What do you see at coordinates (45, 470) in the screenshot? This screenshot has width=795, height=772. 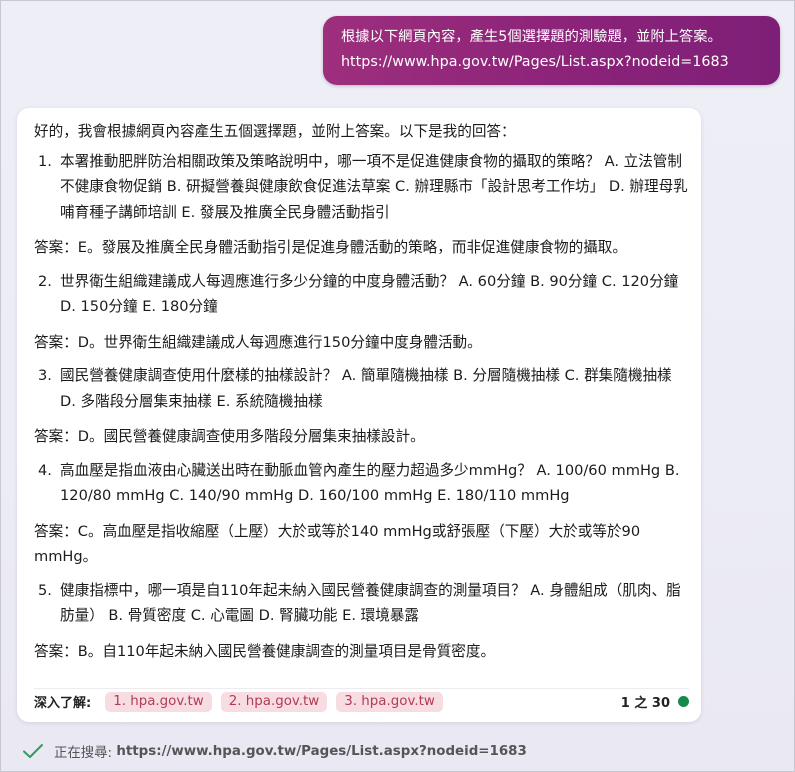 I see `question-number: 4.` at bounding box center [45, 470].